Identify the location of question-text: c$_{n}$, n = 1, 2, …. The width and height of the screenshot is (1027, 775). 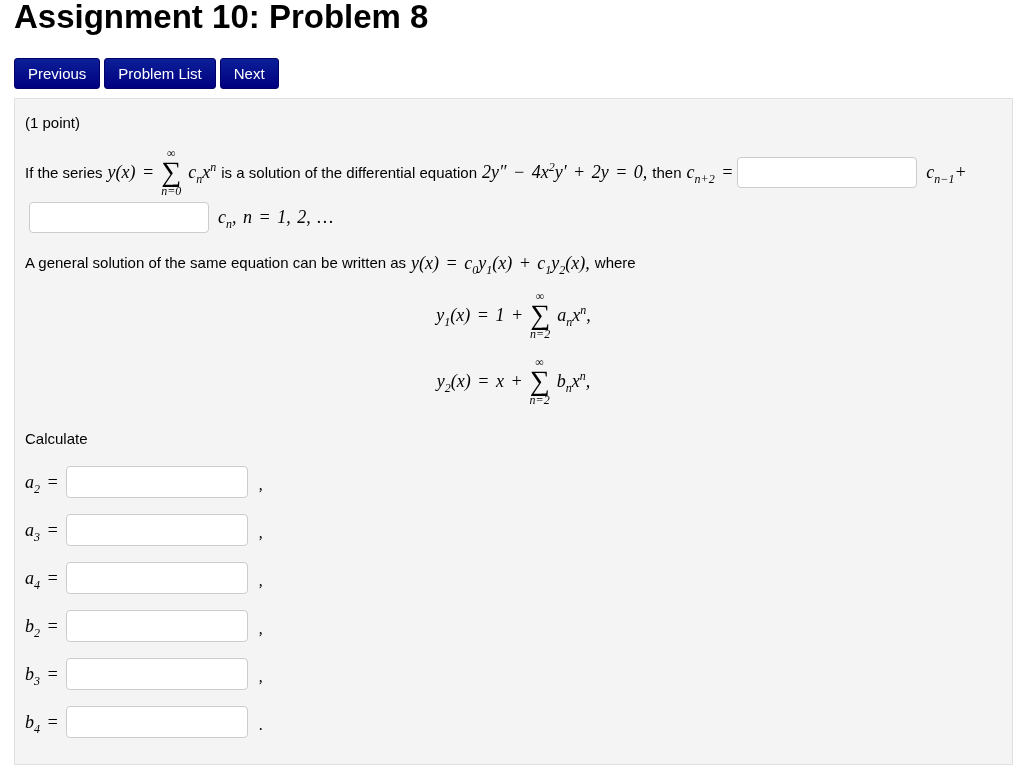
(276, 217).